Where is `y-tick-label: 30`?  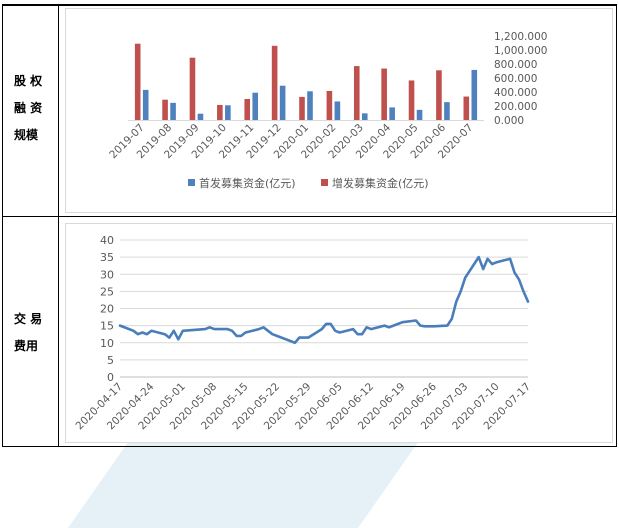
y-tick-label: 30 is located at coordinates (107, 274).